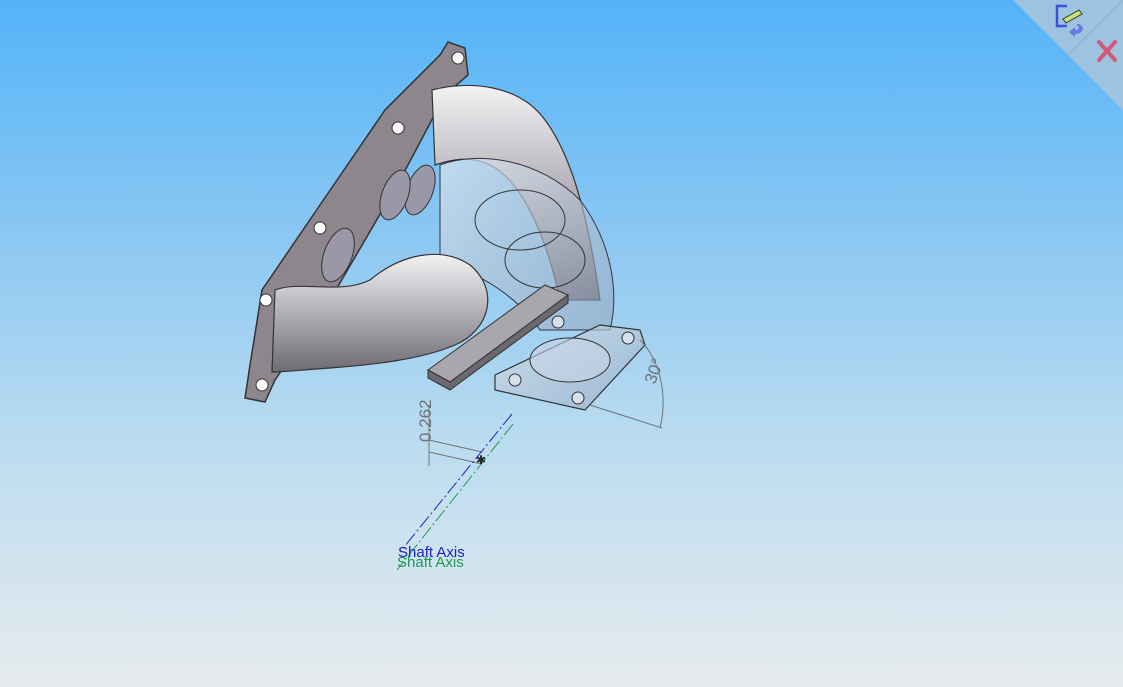  I want to click on angular-dimension-value: 30°, so click(654, 371).